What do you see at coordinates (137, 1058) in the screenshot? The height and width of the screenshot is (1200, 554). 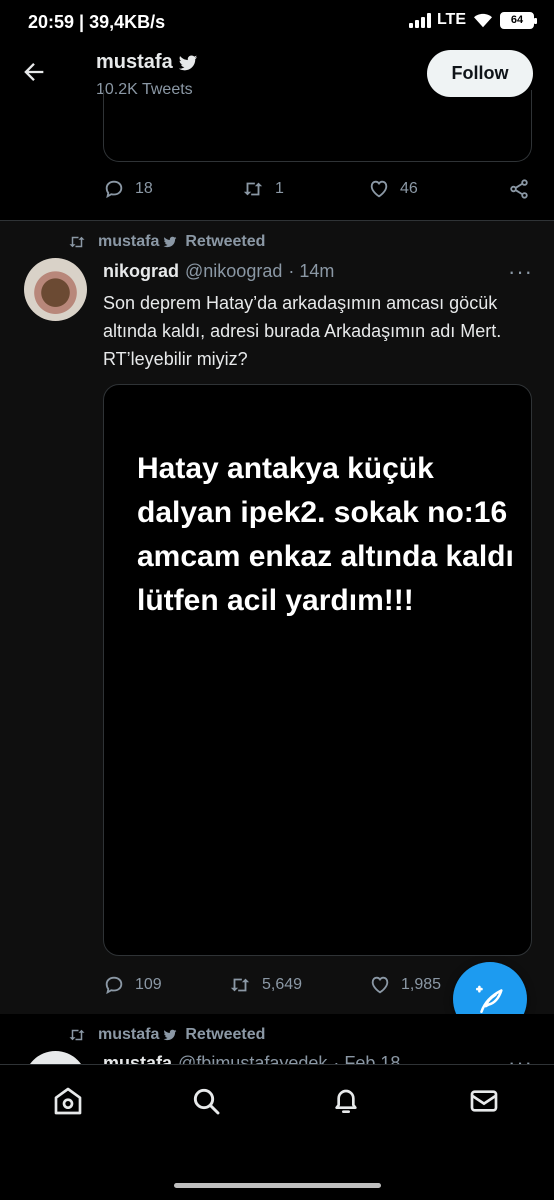 I see `author-name: mustafa` at bounding box center [137, 1058].